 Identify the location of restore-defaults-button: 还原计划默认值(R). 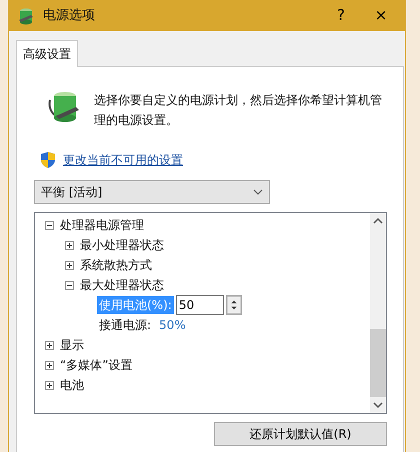
(300, 434).